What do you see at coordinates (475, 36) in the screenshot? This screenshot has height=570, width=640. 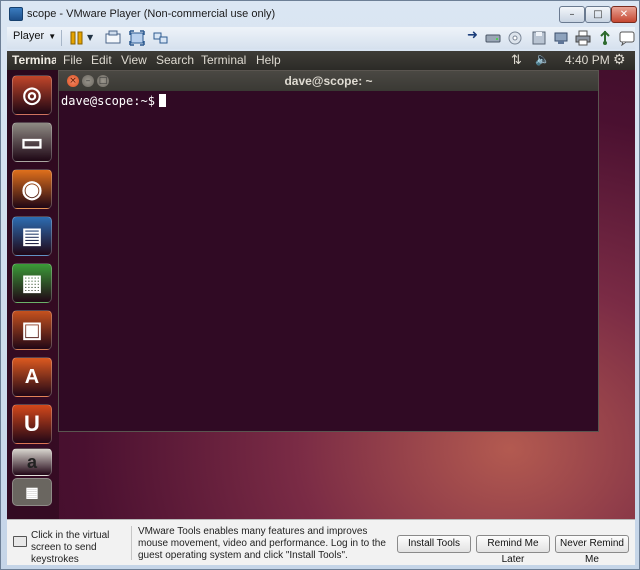 I see `arrow-right-icon: ➜` at bounding box center [475, 36].